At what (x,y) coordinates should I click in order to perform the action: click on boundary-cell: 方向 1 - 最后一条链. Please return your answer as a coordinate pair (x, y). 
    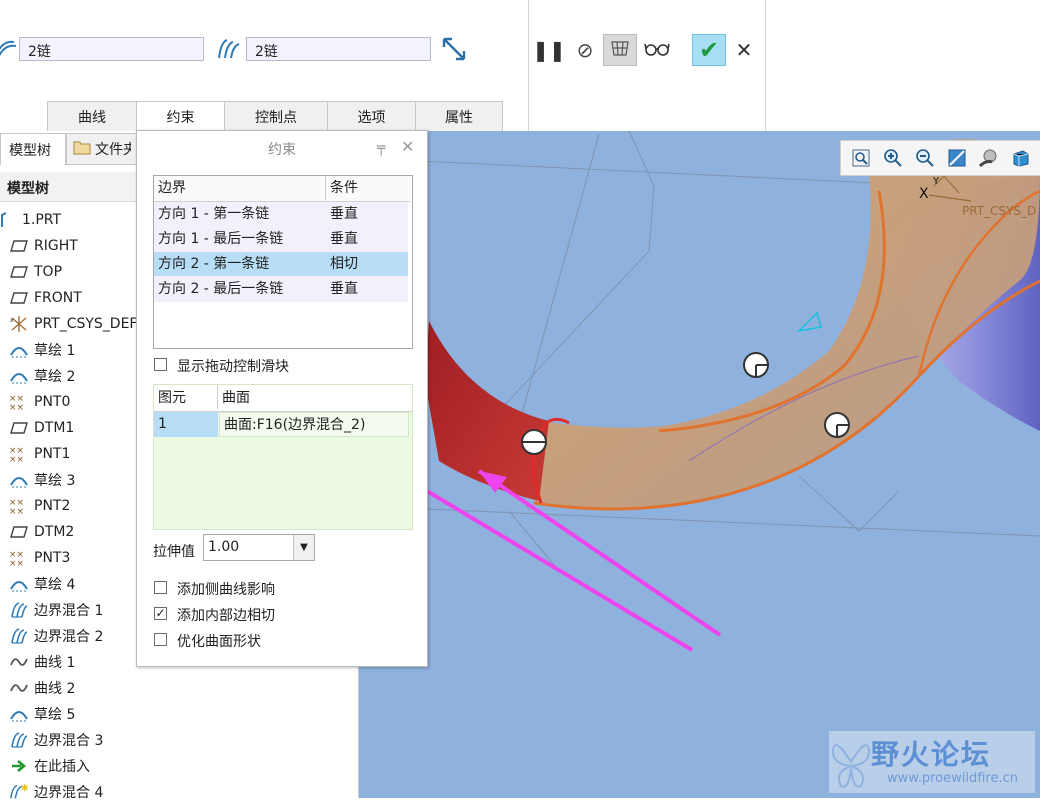
    Looking at the image, I should click on (240, 239).